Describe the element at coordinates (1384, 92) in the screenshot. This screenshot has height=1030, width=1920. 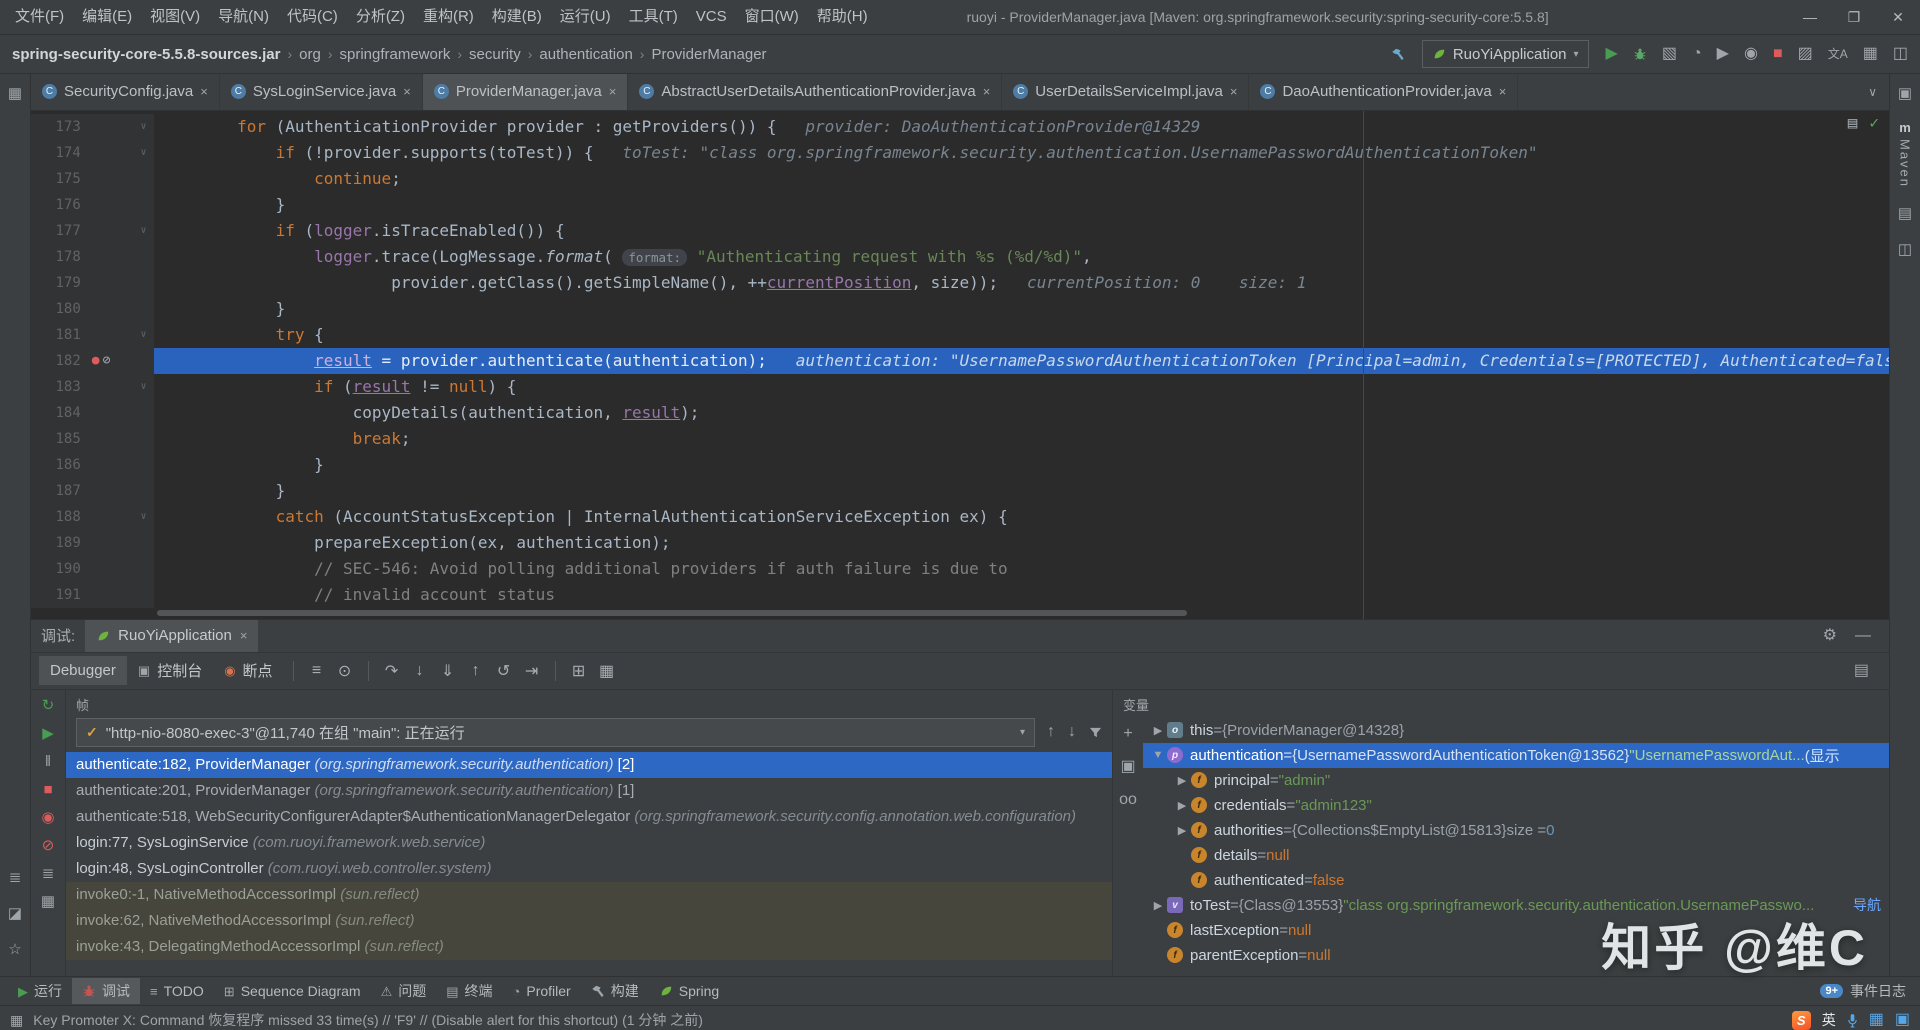
I see `editor-tab: C DaoAuthenticationProvider.java ×` at that location.